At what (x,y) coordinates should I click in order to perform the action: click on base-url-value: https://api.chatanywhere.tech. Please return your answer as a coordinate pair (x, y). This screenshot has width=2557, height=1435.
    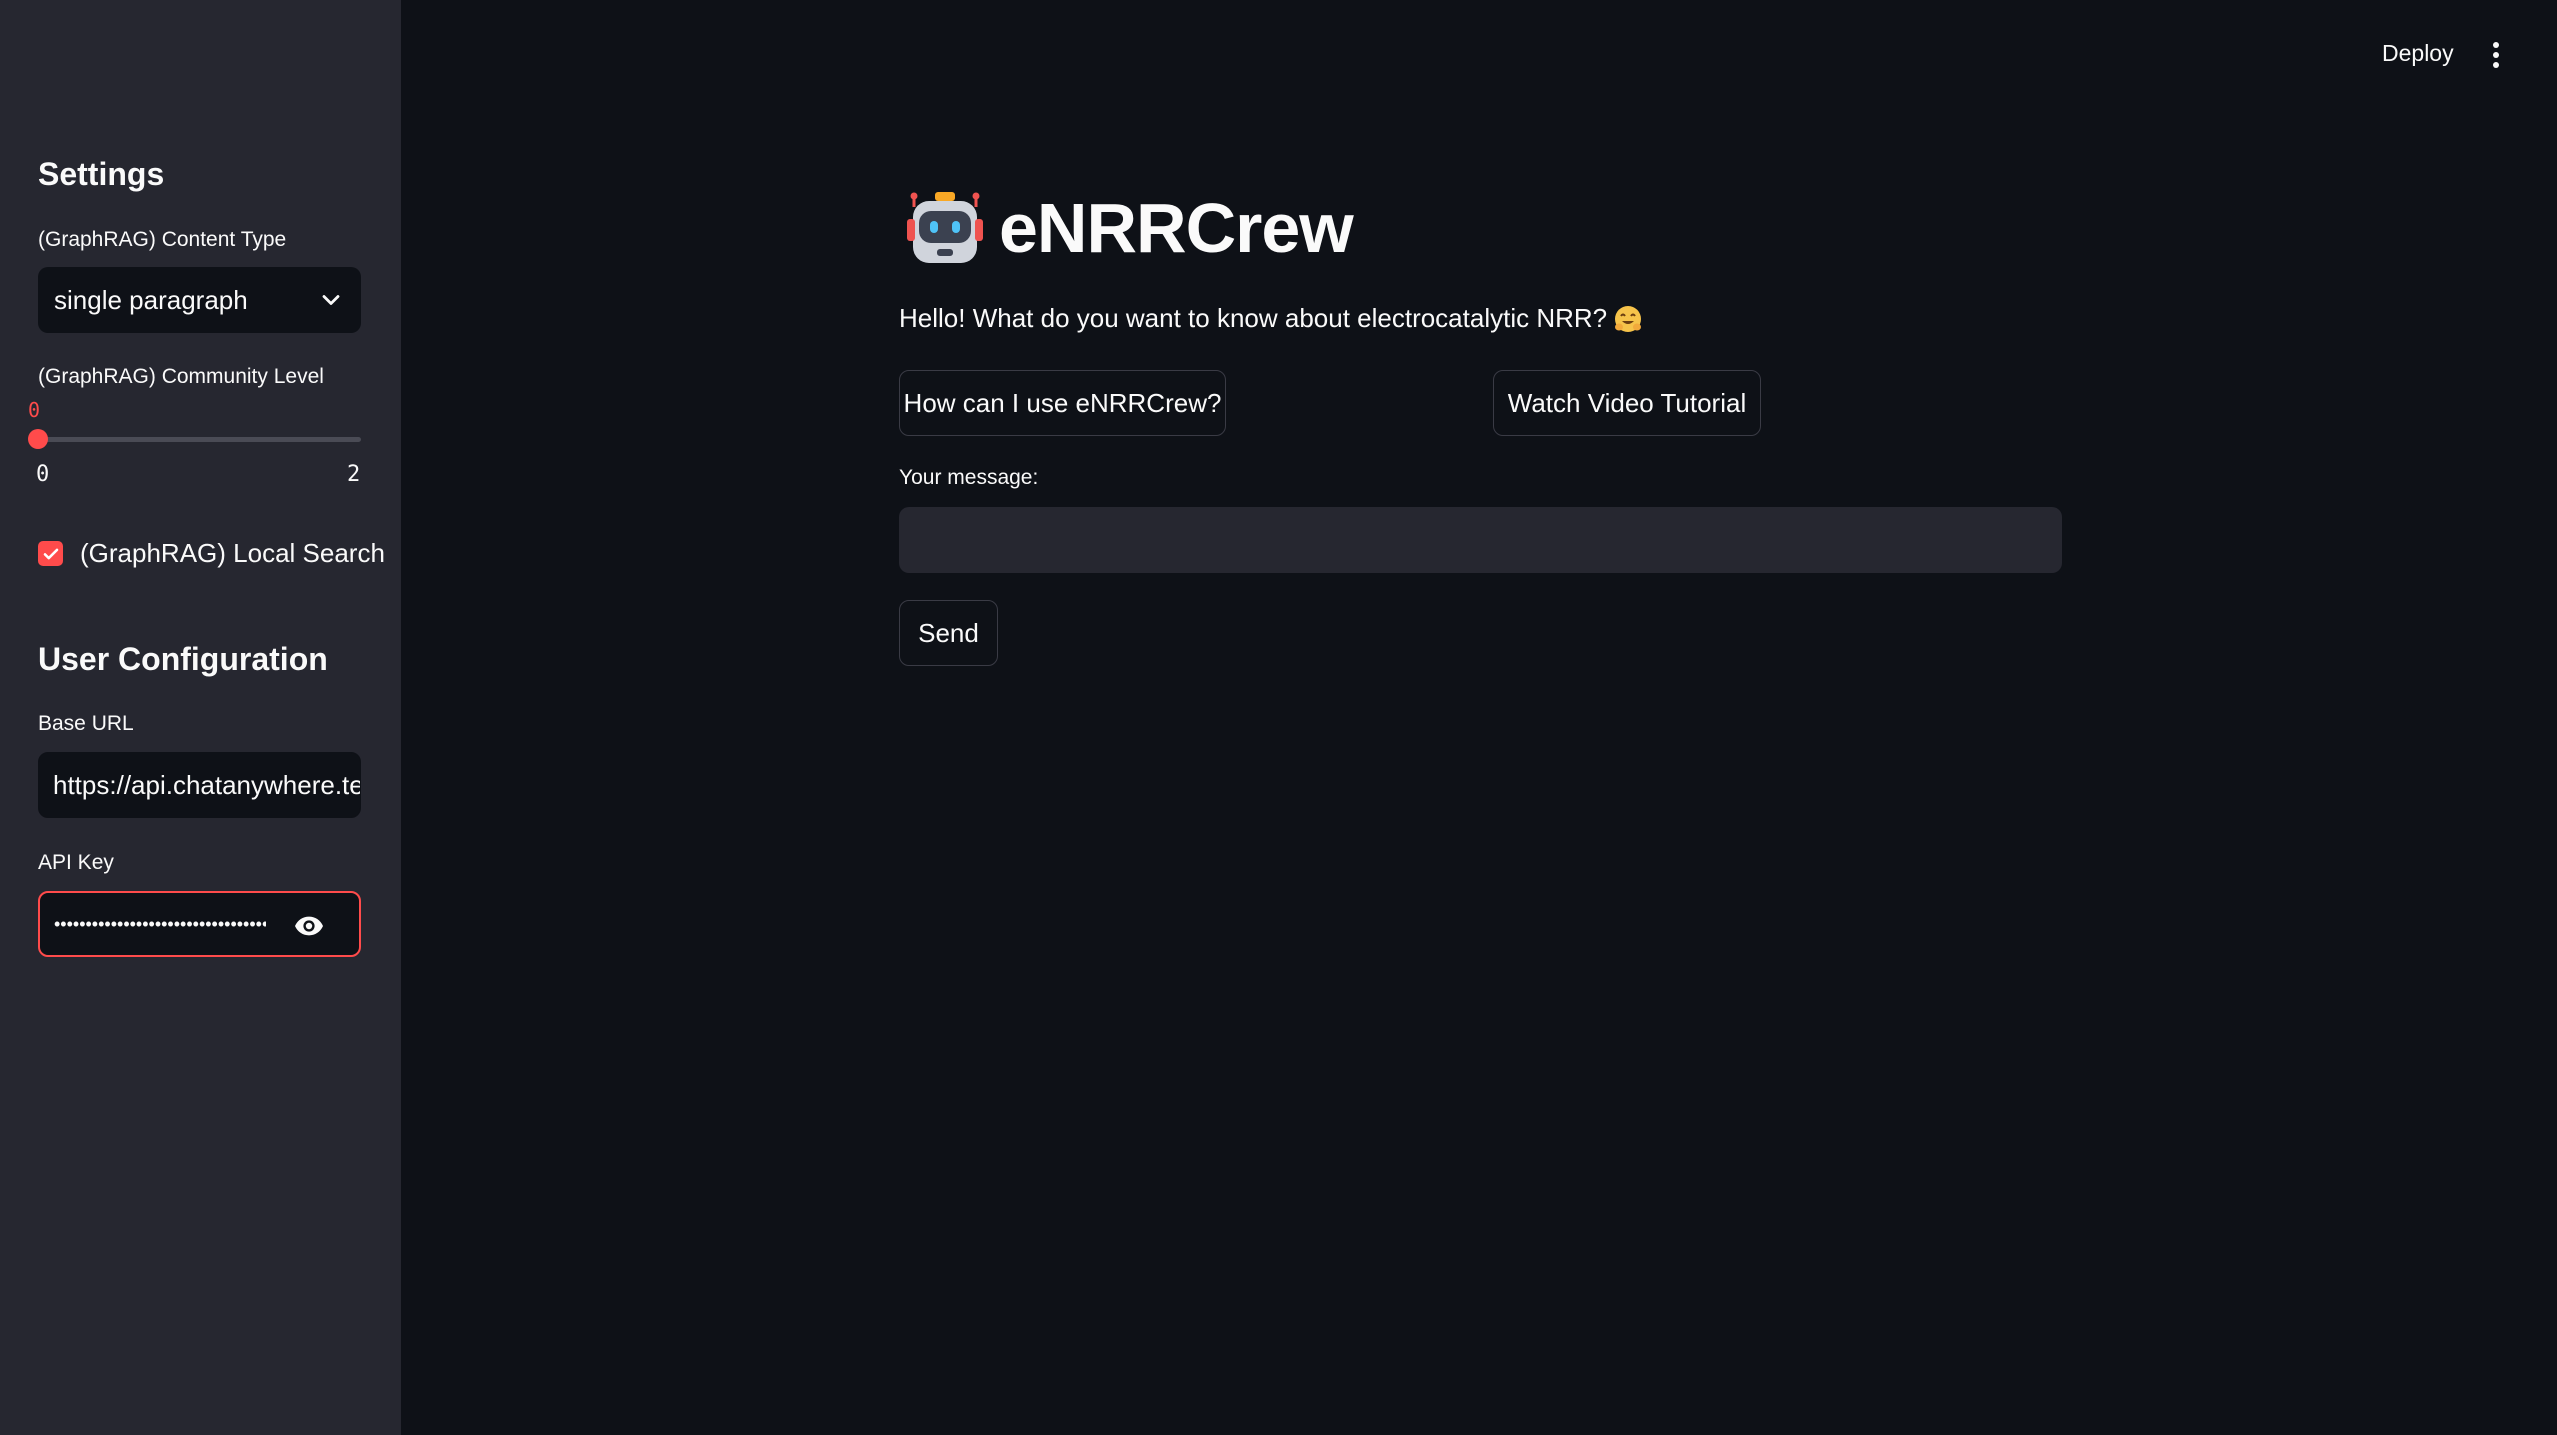
    Looking at the image, I should click on (207, 784).